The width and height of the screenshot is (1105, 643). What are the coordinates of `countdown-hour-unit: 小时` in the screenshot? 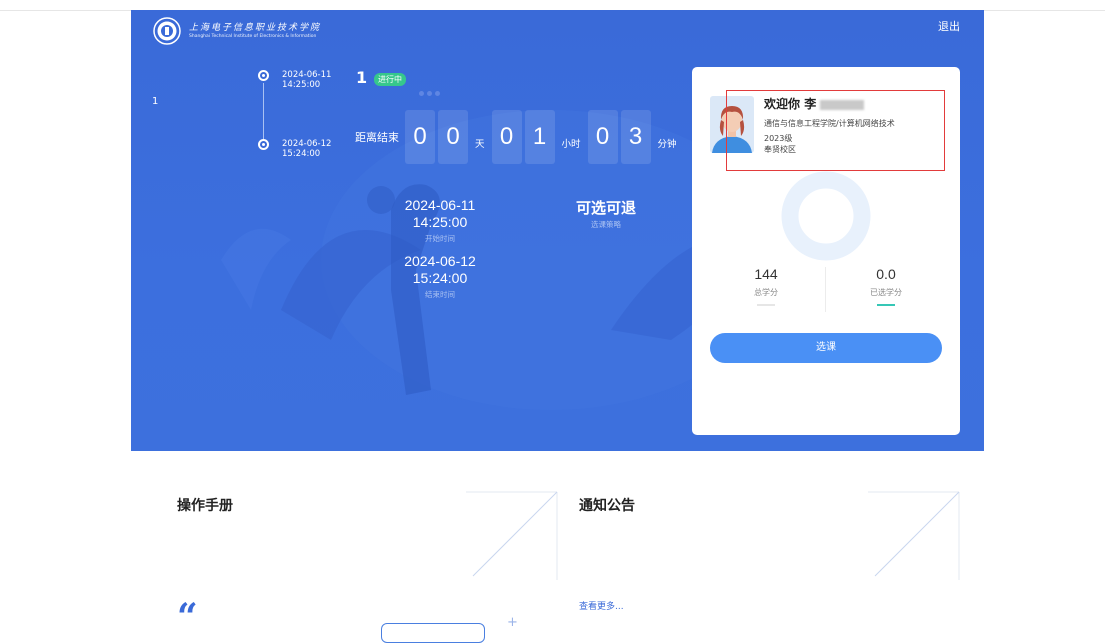 It's located at (571, 144).